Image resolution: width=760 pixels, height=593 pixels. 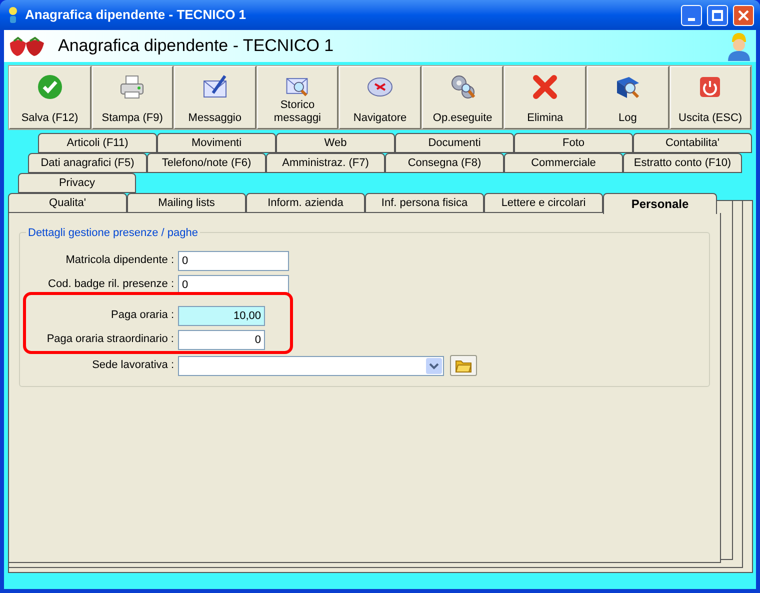 I want to click on toolbar-button: Elimina, so click(x=545, y=97).